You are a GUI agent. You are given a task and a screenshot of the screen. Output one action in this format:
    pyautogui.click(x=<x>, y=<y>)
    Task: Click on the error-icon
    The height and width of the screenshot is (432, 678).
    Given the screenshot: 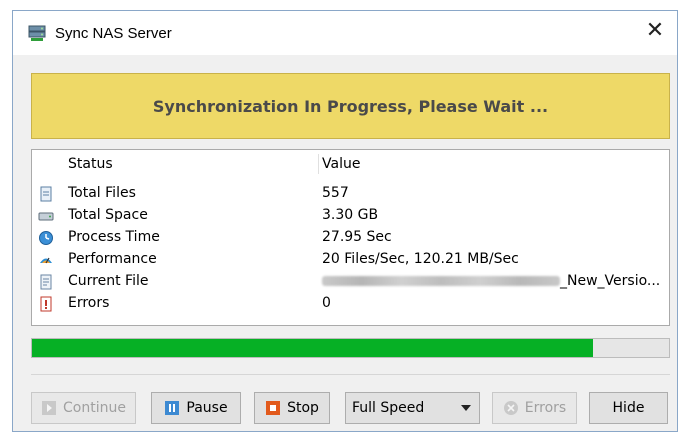 What is the action you would take?
    pyautogui.click(x=46, y=304)
    